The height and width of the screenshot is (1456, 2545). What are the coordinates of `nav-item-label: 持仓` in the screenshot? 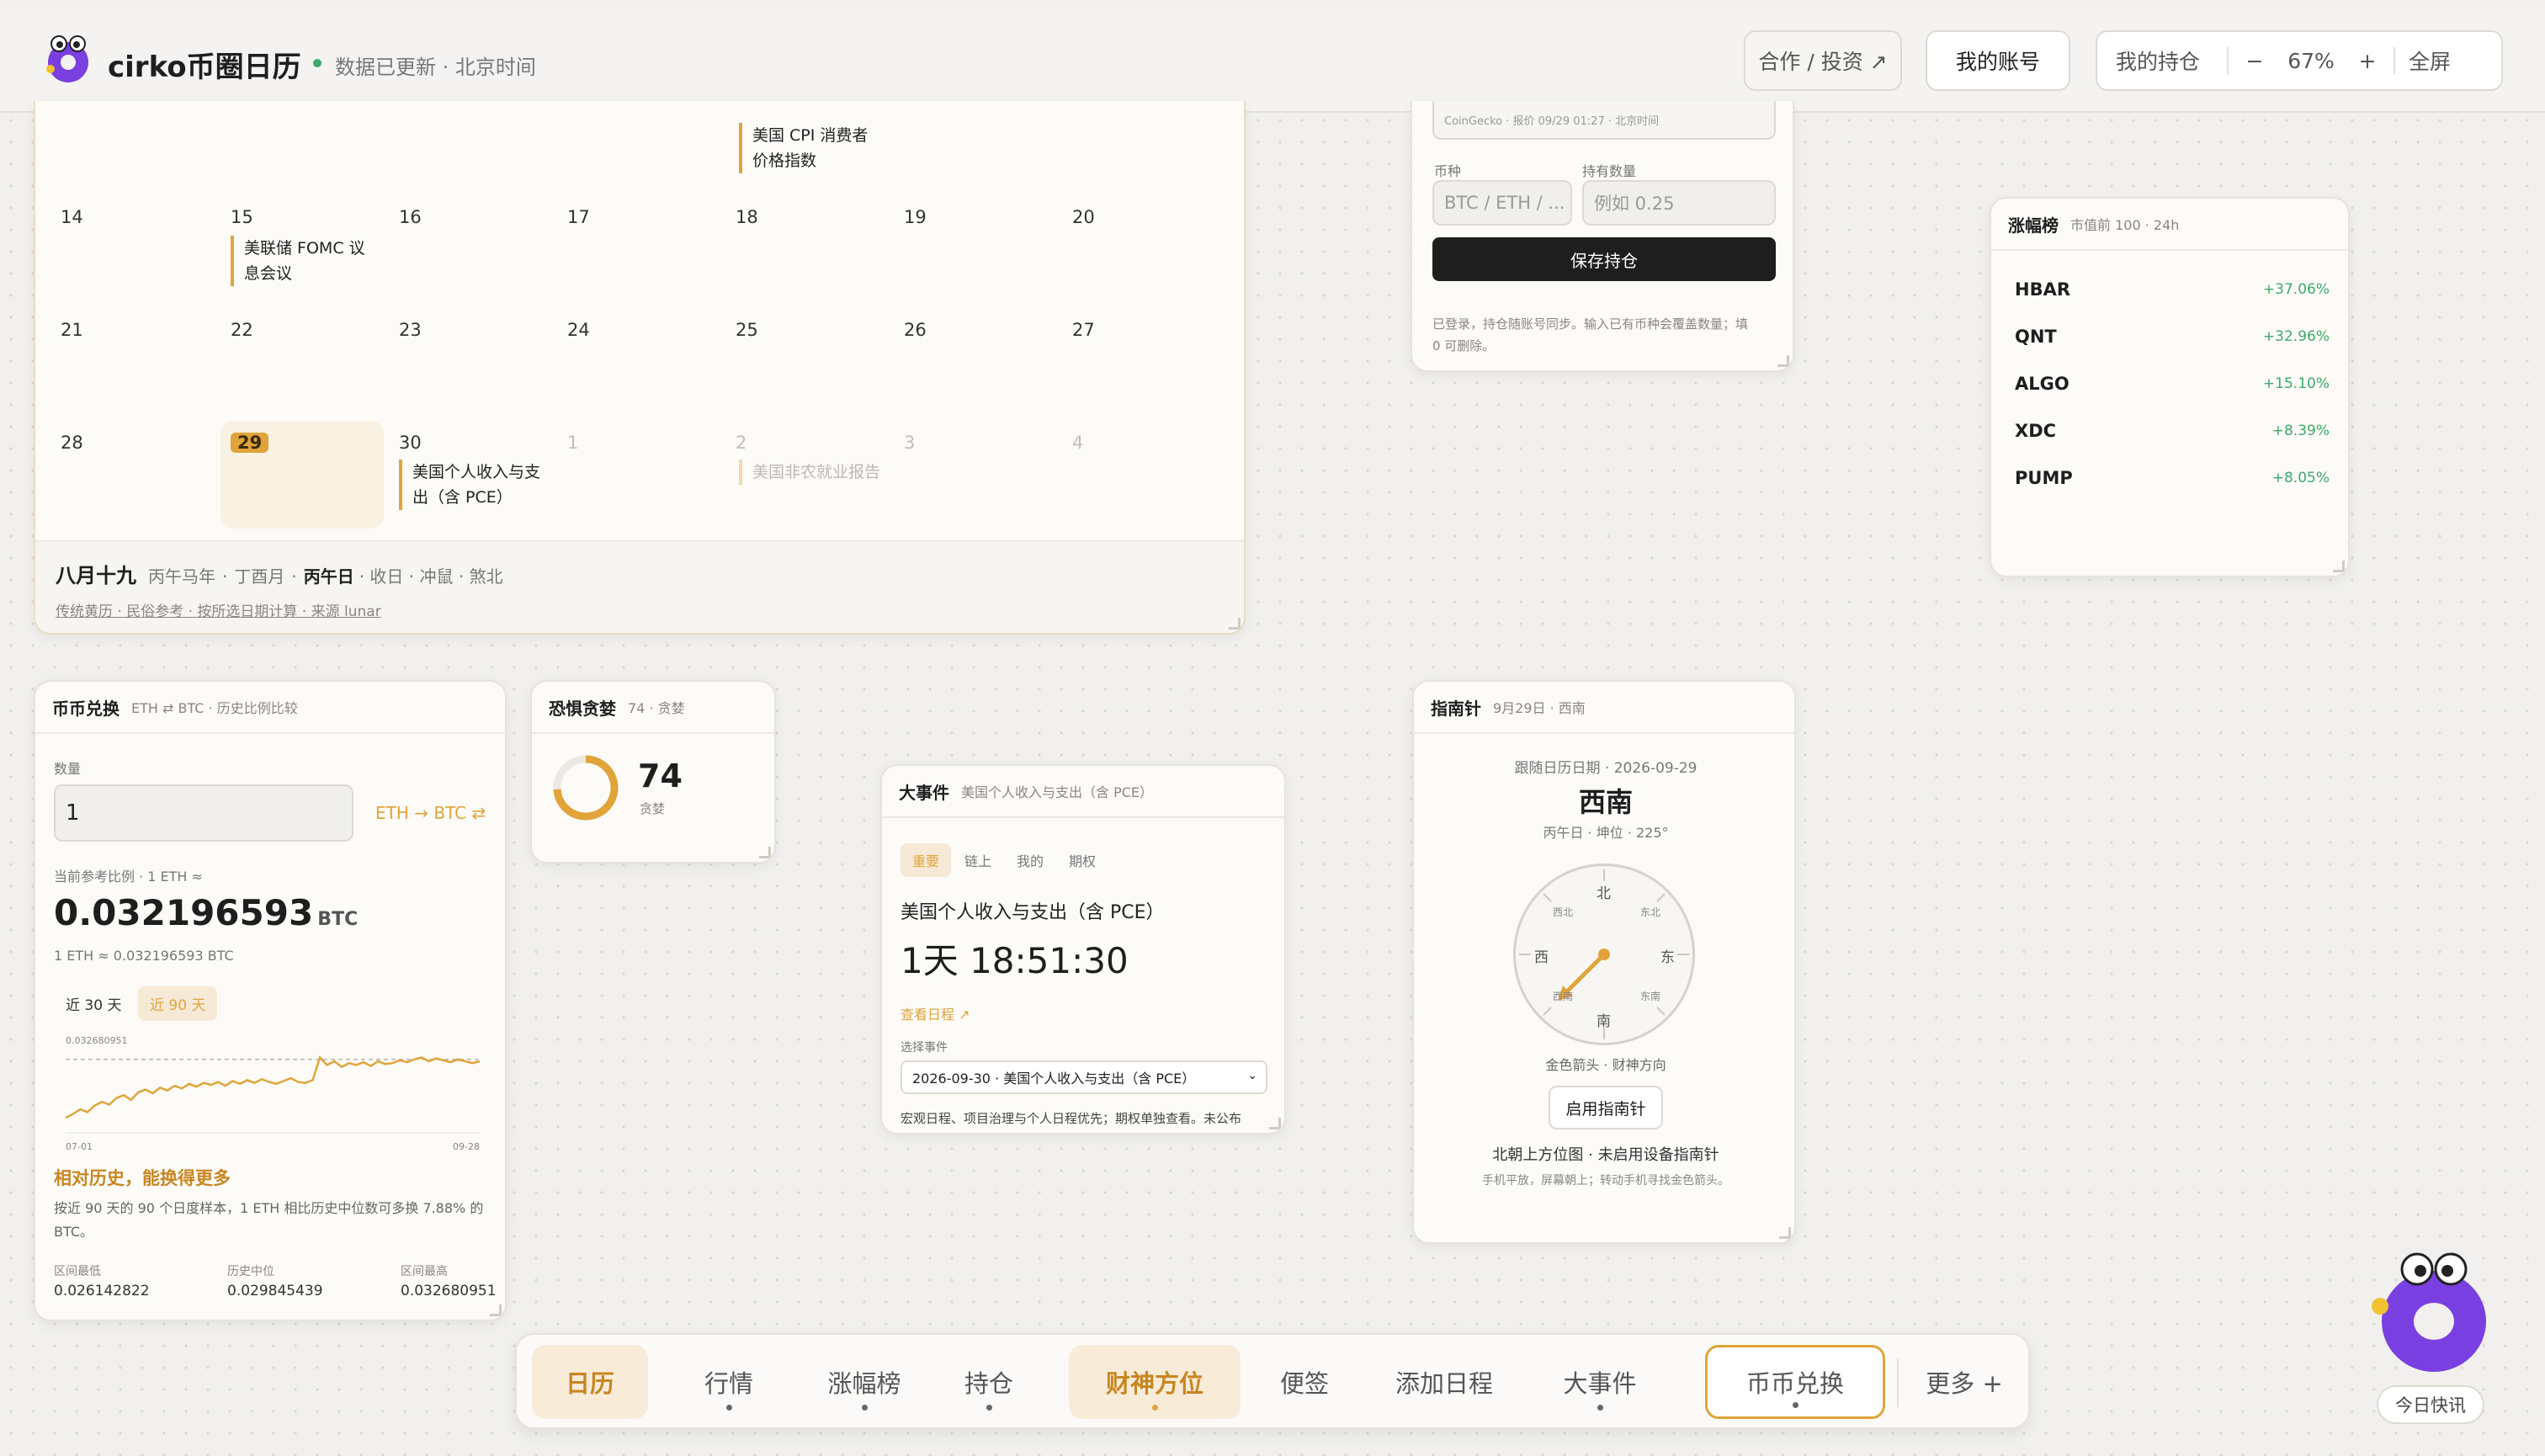 It's located at (989, 1383).